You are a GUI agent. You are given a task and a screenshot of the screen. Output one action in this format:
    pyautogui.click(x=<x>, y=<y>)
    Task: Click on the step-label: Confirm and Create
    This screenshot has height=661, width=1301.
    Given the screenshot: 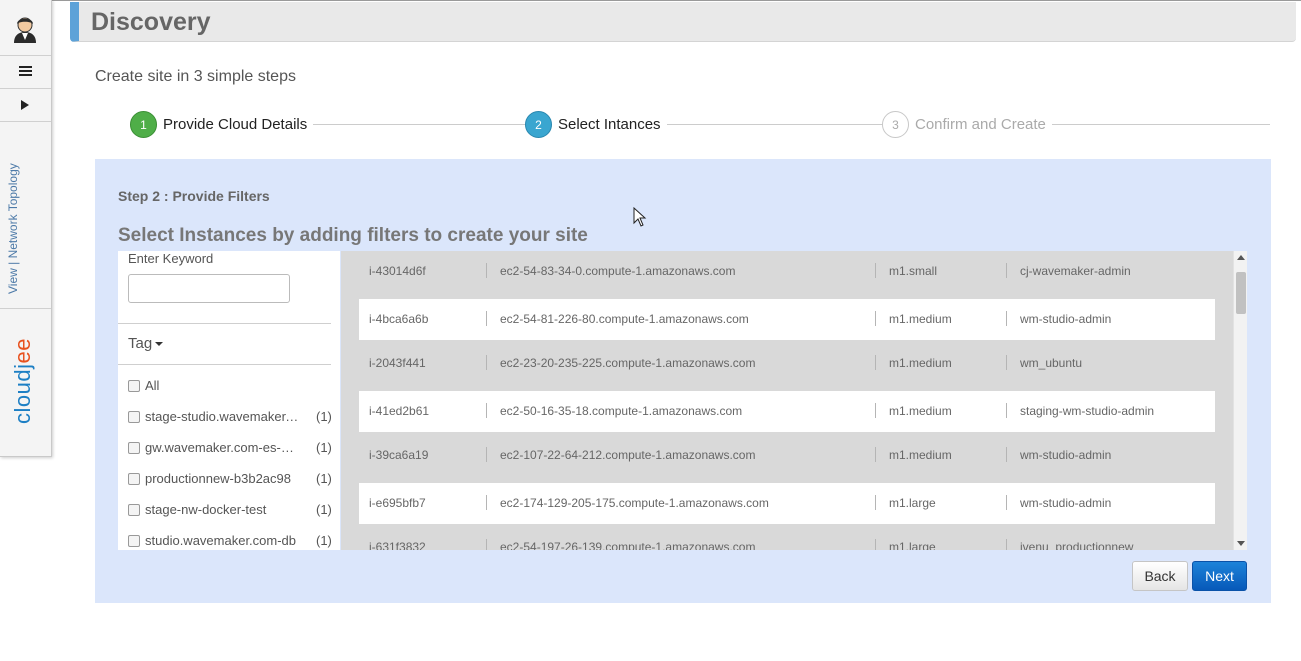 What is the action you would take?
    pyautogui.click(x=983, y=124)
    